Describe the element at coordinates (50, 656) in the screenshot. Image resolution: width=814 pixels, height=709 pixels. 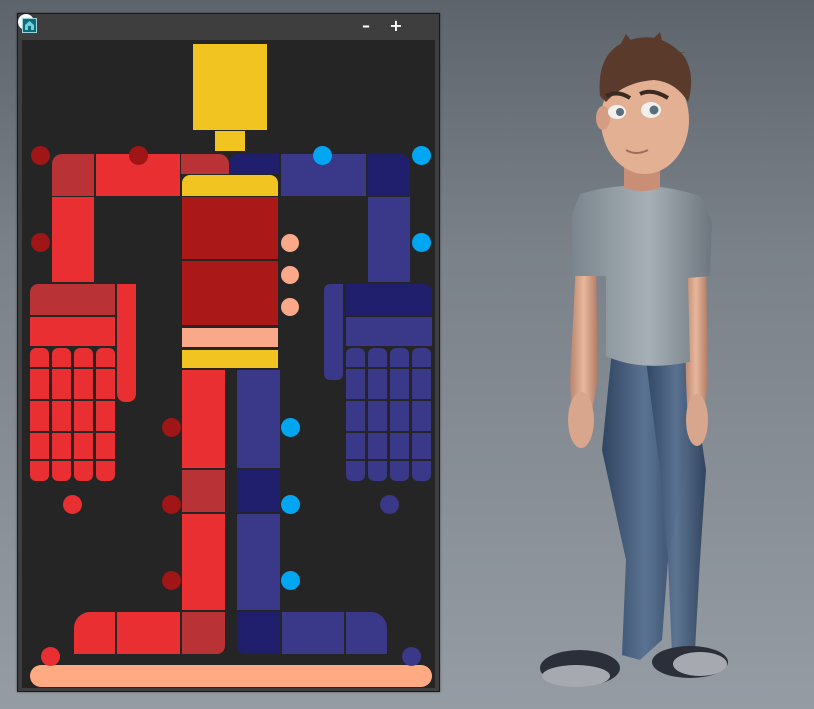
I see `left-foot-ik-dot` at that location.